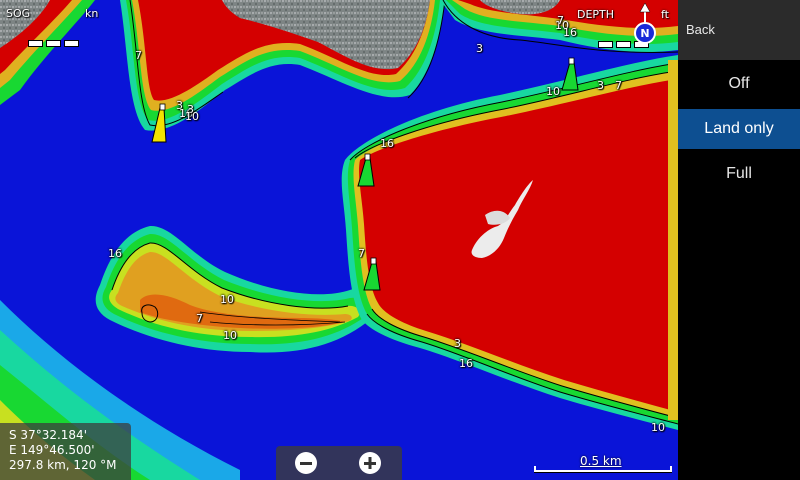 Image resolution: width=800 pixels, height=480 pixels. Describe the element at coordinates (53, 43) in the screenshot. I see `sog-value-dashes` at that location.